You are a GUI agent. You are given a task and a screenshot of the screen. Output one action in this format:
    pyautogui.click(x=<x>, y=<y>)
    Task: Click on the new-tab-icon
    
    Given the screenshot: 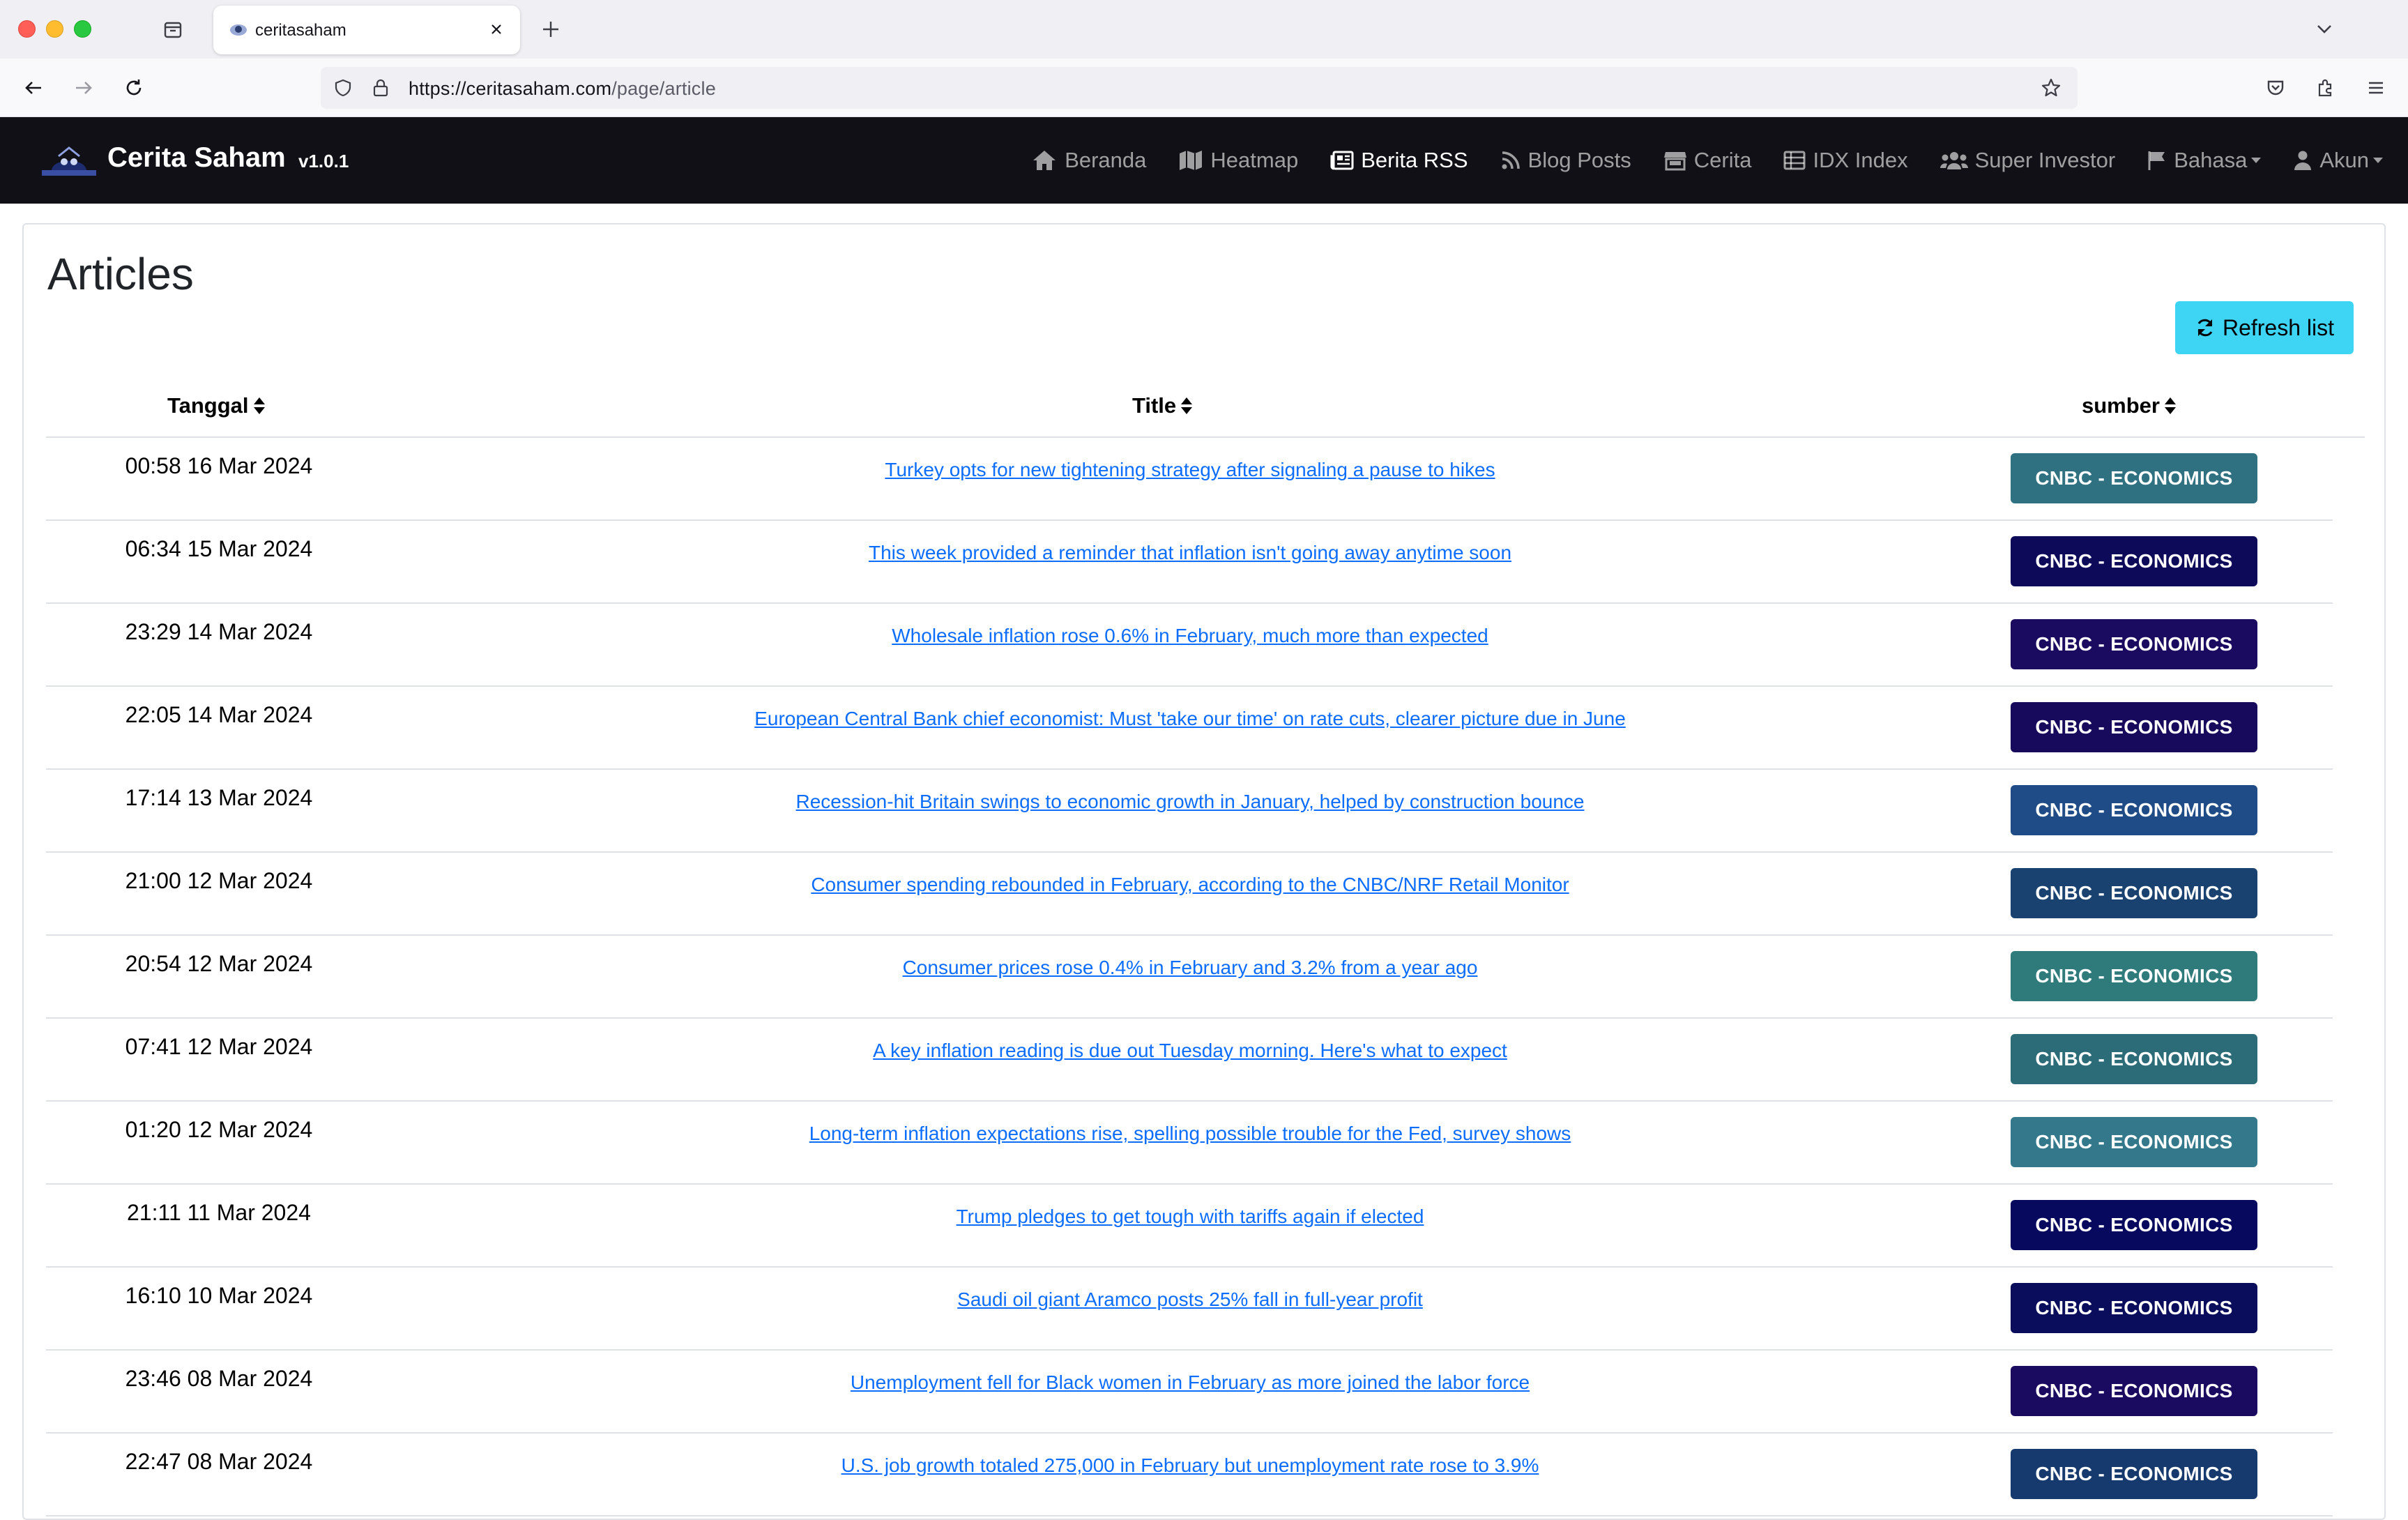 What is the action you would take?
    pyautogui.click(x=551, y=29)
    